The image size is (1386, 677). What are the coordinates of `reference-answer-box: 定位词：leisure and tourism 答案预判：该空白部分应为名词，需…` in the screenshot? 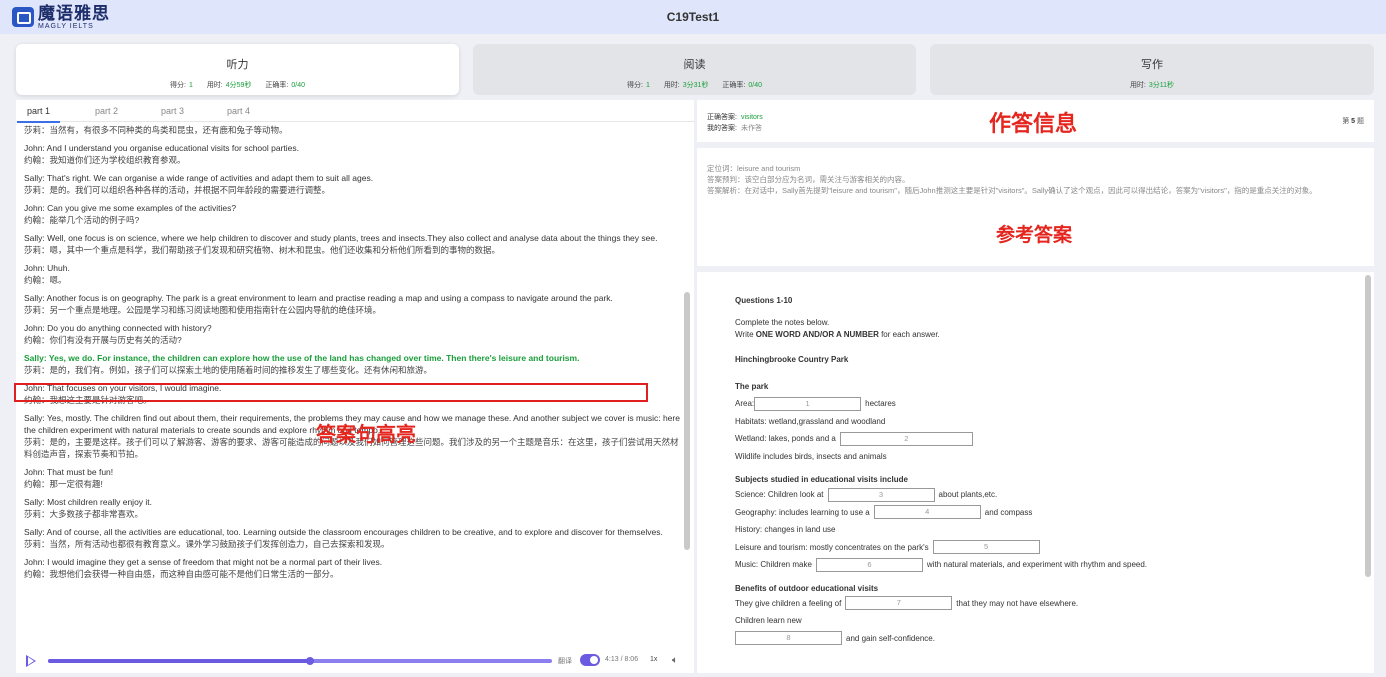 It's located at (1035, 207).